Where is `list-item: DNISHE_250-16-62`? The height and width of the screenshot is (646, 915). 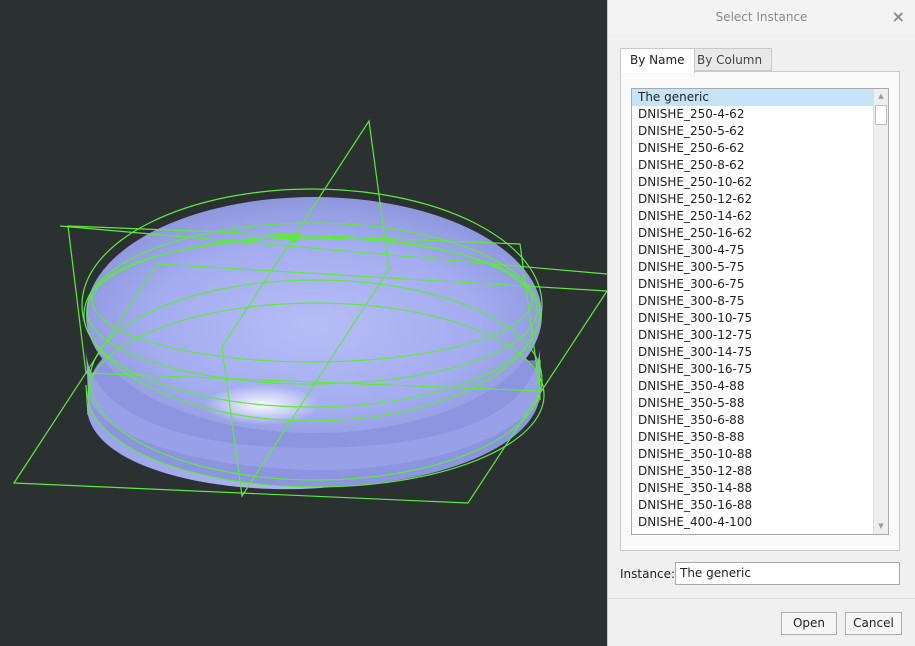
list-item: DNISHE_250-16-62 is located at coordinates (752, 233).